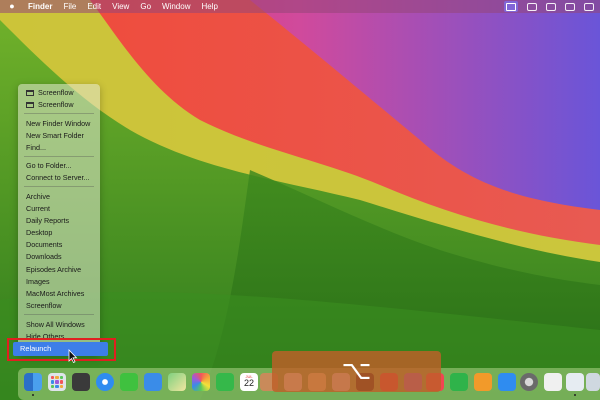 The width and height of the screenshot is (600, 400). Describe the element at coordinates (300, 6) in the screenshot. I see `menu-bar: ● Finder File Edit View Go Window Help` at that location.